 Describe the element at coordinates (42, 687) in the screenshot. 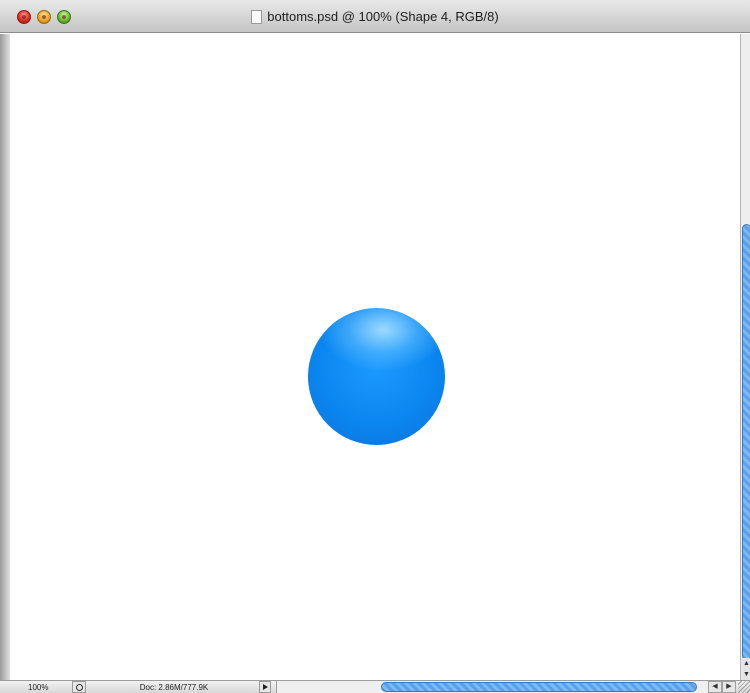

I see `zoom-level-field: 100%` at that location.